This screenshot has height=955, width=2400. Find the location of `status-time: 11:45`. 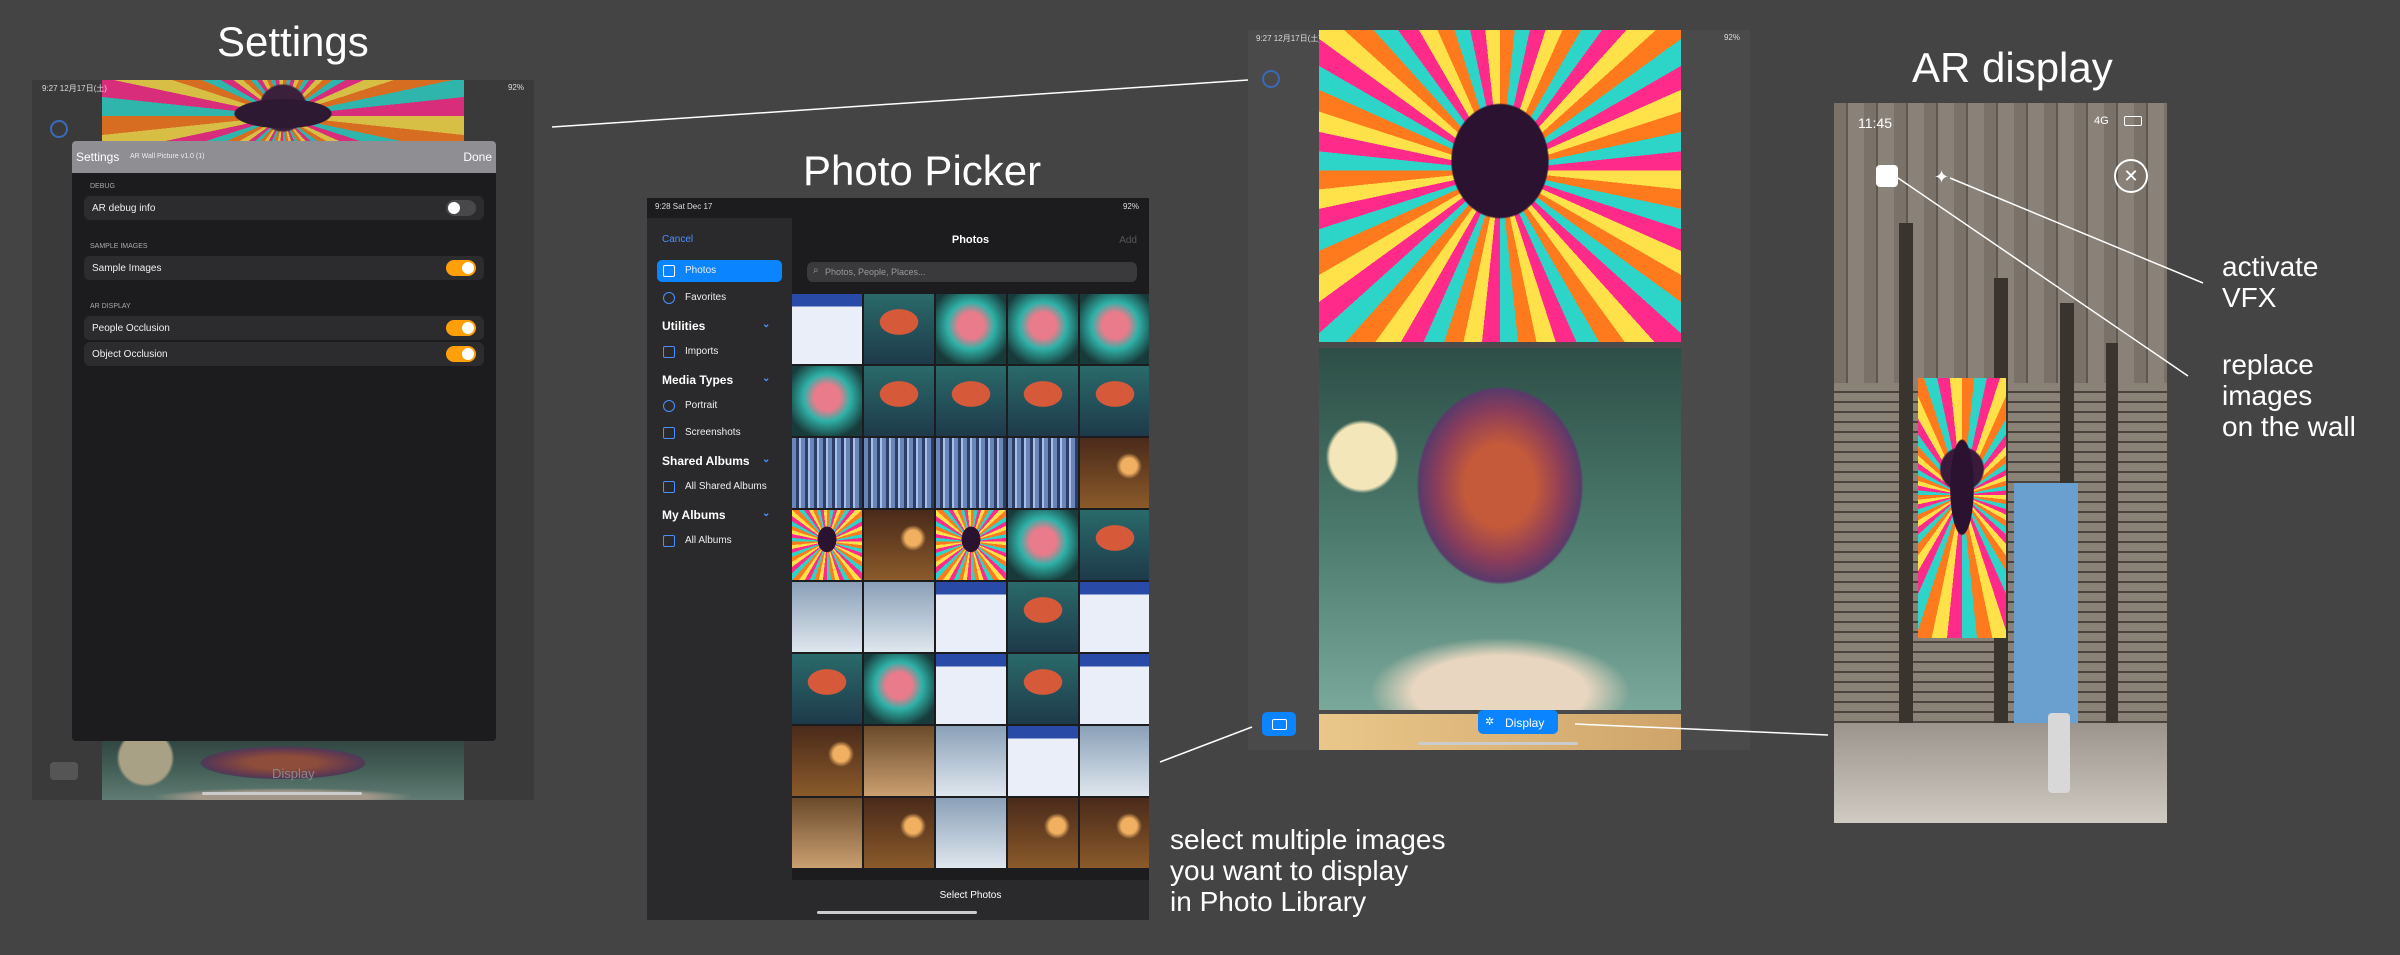

status-time: 11:45 is located at coordinates (1875, 123).